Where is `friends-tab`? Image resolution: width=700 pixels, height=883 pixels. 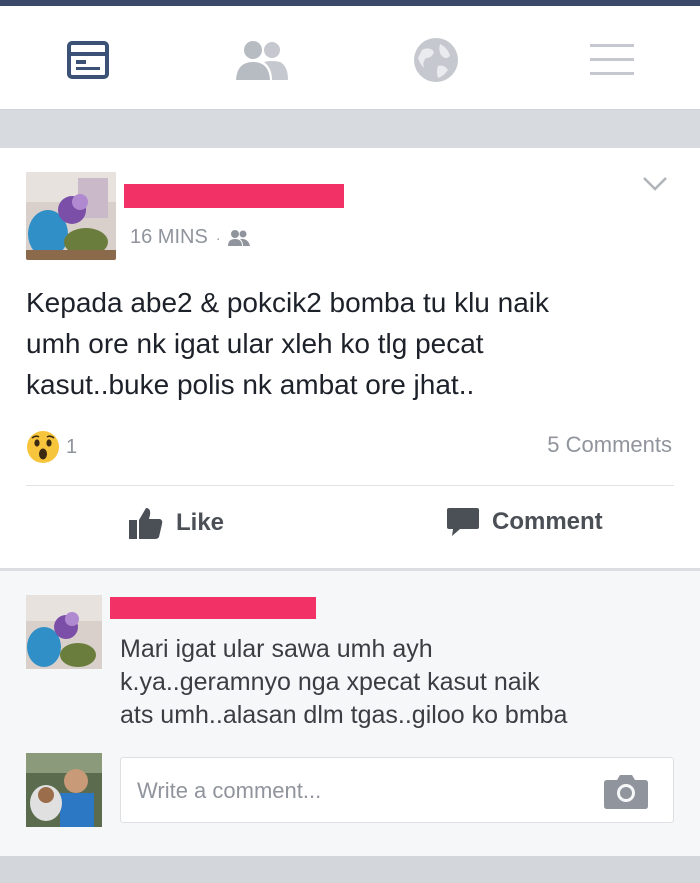
friends-tab is located at coordinates (262, 60).